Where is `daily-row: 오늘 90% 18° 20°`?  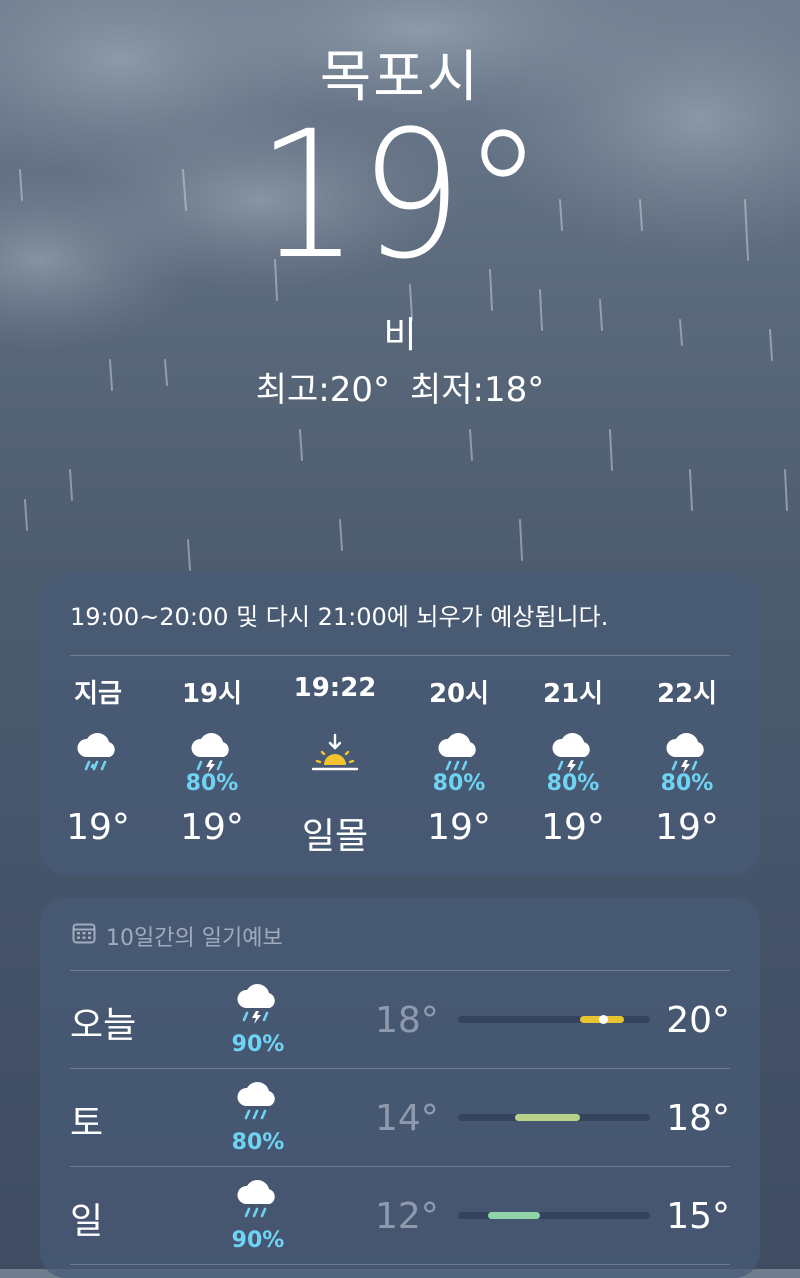
daily-row: 오늘 90% 18° 20° is located at coordinates (400, 1018).